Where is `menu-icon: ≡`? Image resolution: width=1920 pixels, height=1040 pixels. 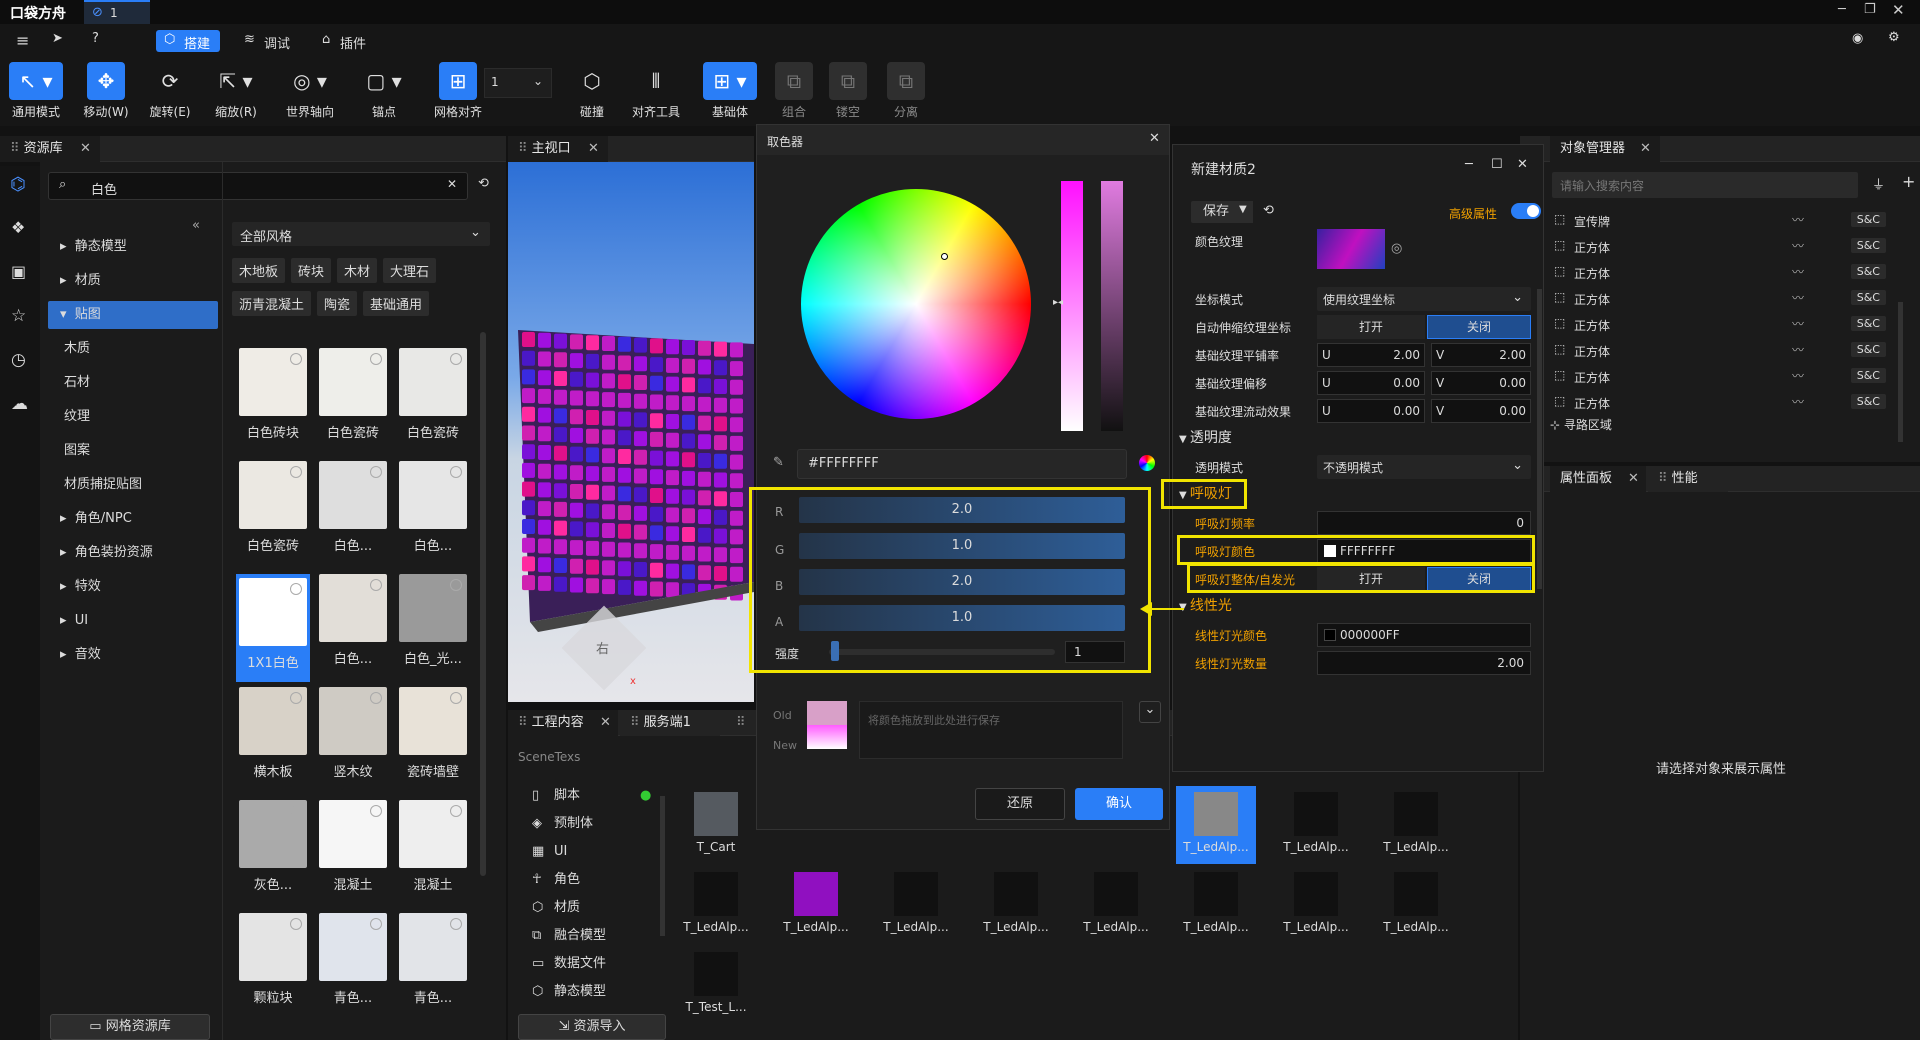
menu-icon: ≡ is located at coordinates (22, 40).